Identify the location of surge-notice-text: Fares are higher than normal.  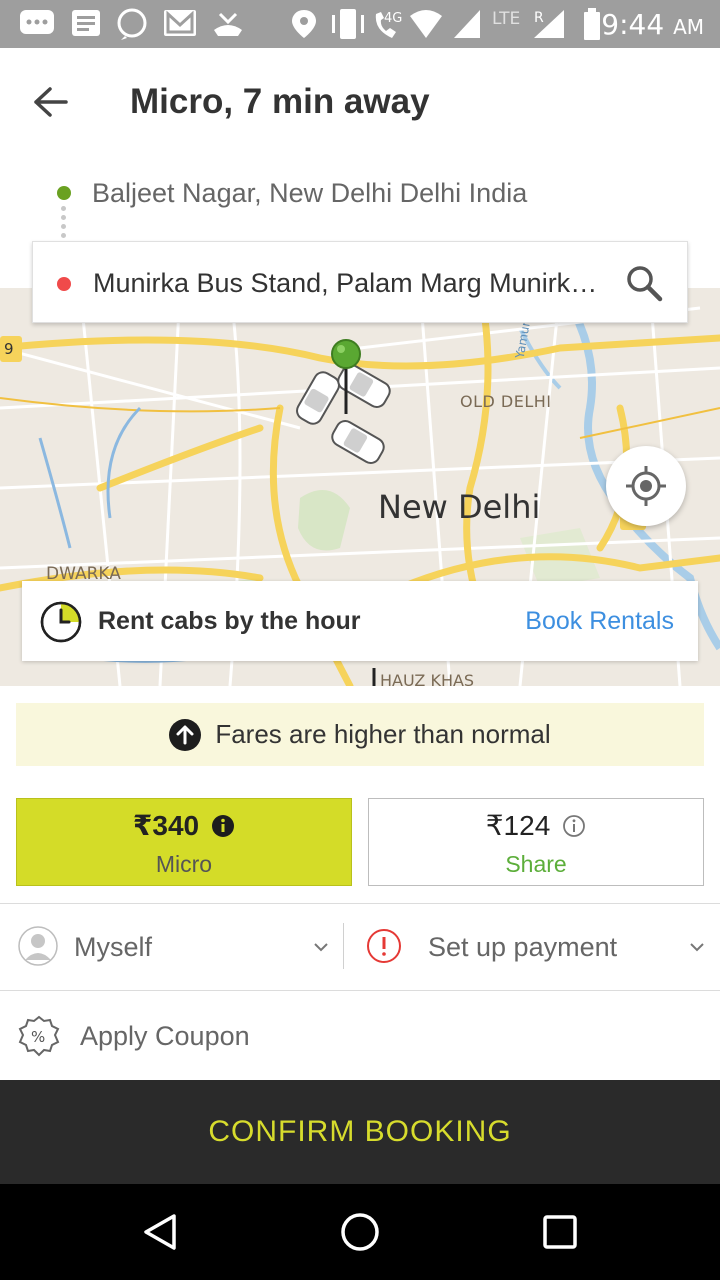
(383, 734).